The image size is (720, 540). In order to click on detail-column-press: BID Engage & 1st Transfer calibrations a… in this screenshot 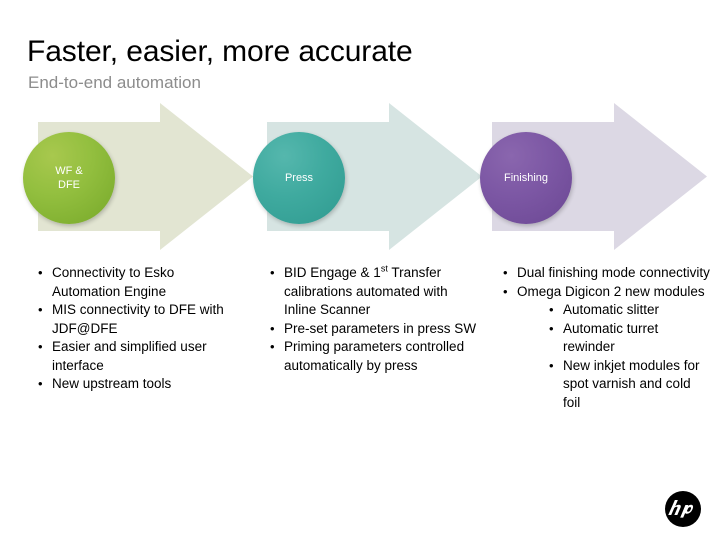, I will do `click(369, 319)`.